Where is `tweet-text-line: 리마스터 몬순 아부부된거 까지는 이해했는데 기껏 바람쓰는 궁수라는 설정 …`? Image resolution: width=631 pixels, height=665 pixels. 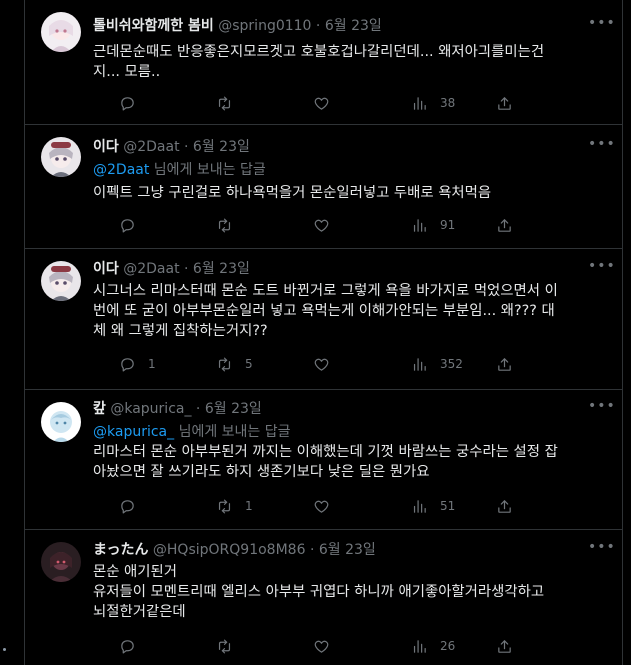 tweet-text-line: 리마스터 몬순 아부부된거 까지는 이해했는데 기껏 바람쓰는 궁수라는 설정 … is located at coordinates (325, 452).